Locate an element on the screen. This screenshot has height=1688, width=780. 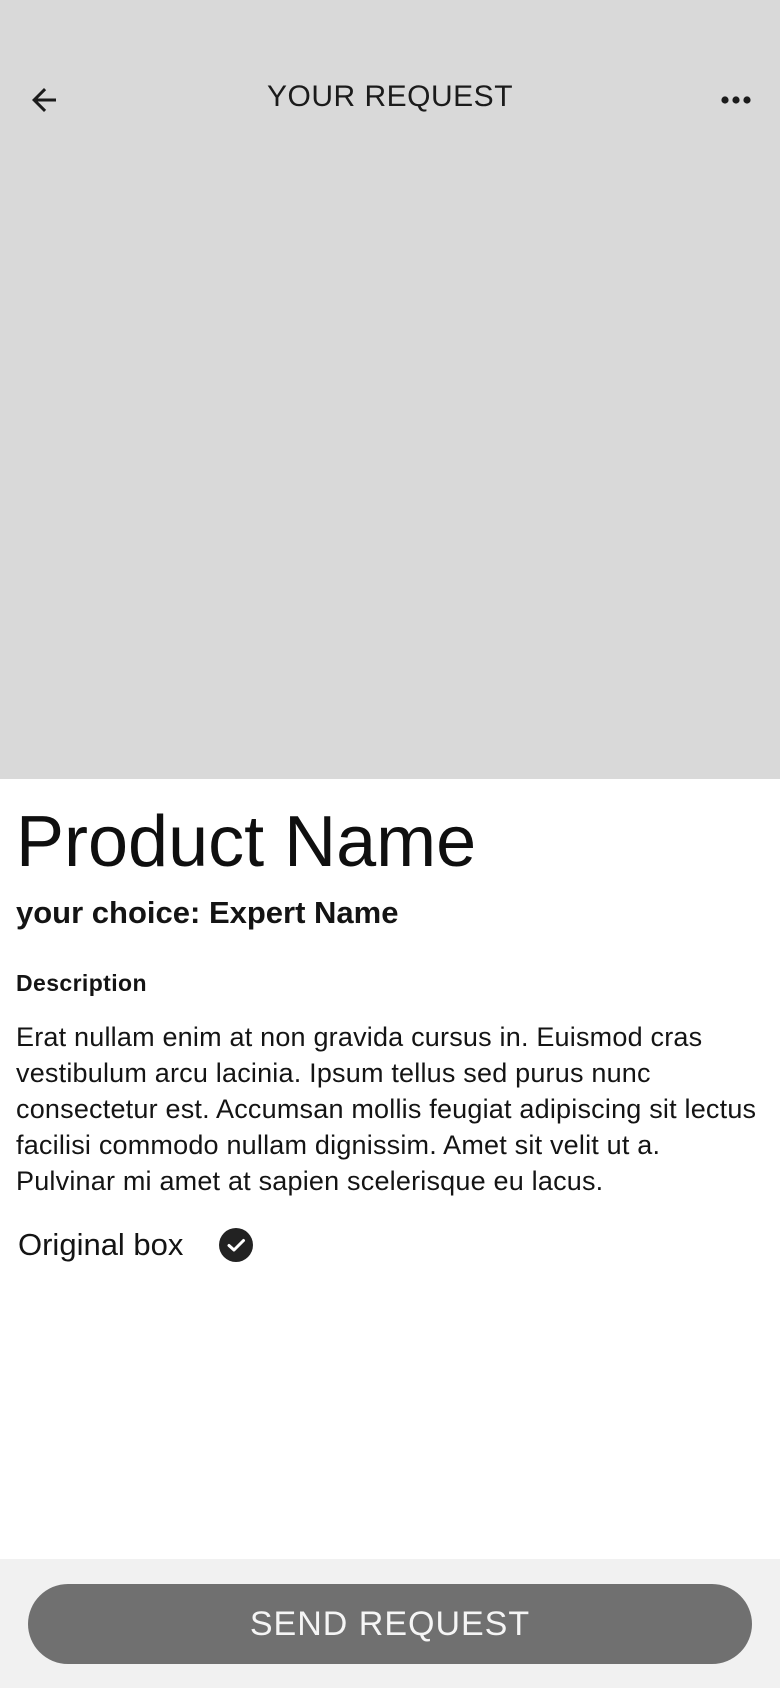
send-request-button: SEND REQUEST is located at coordinates (390, 1624).